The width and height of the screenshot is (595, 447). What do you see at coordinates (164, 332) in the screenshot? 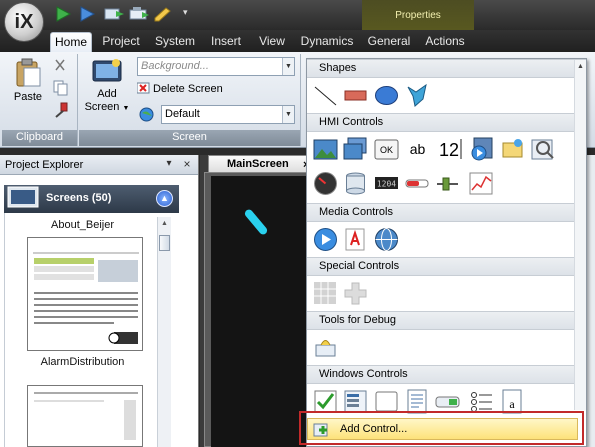
I see `explorer-scrollbar: ▲` at bounding box center [164, 332].